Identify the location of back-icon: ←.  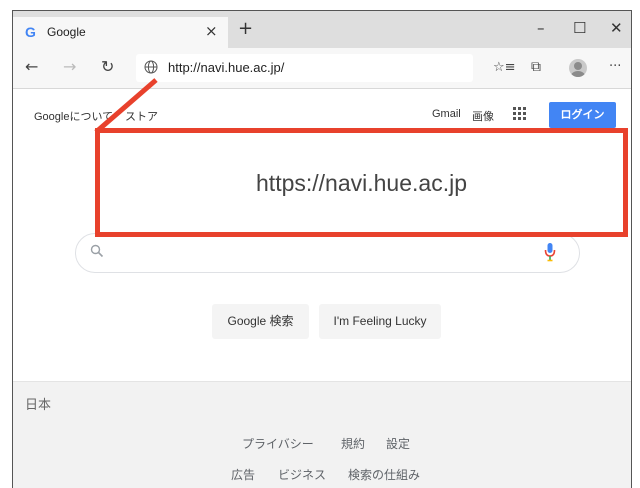
(31, 67).